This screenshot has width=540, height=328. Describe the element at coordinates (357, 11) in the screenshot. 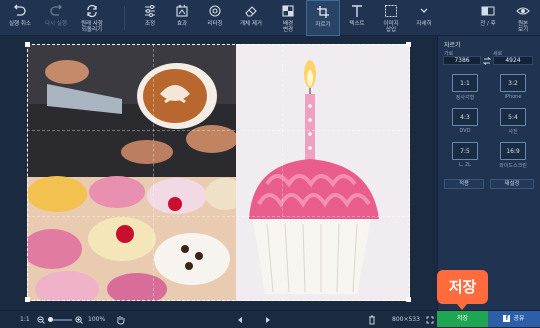

I see `text-icon` at that location.